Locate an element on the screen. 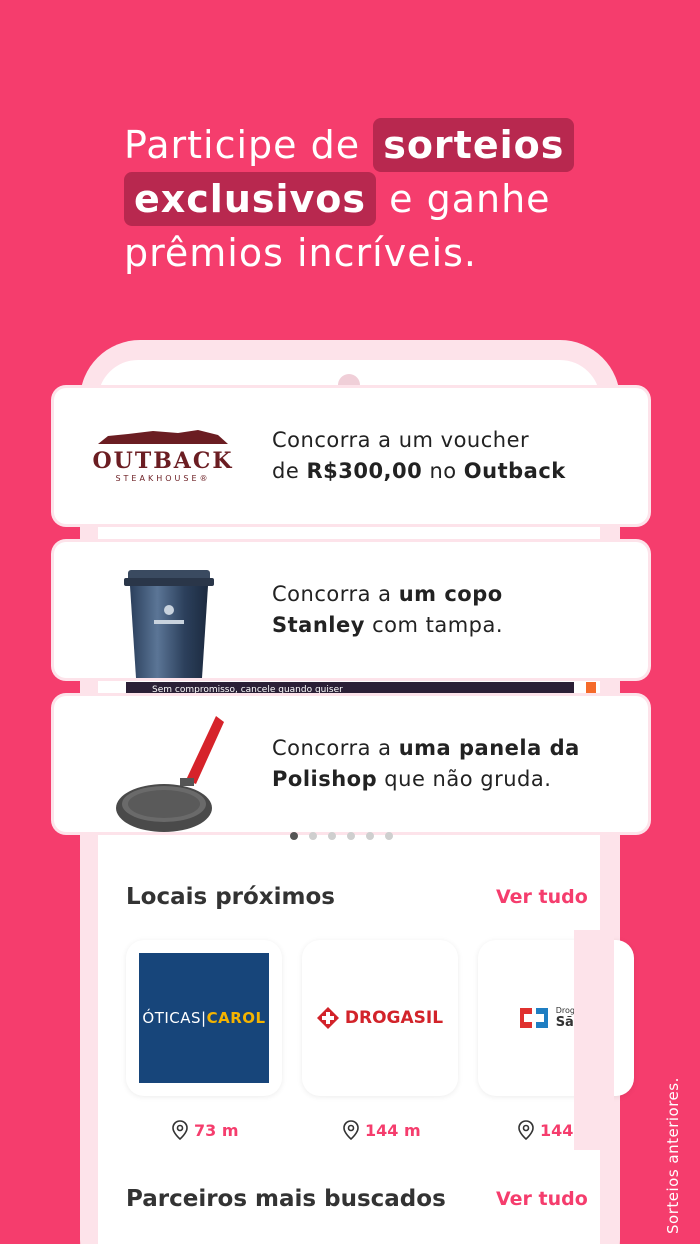 This screenshot has height=1244, width=700. outback-logo-word: OUTBACK is located at coordinates (163, 461).